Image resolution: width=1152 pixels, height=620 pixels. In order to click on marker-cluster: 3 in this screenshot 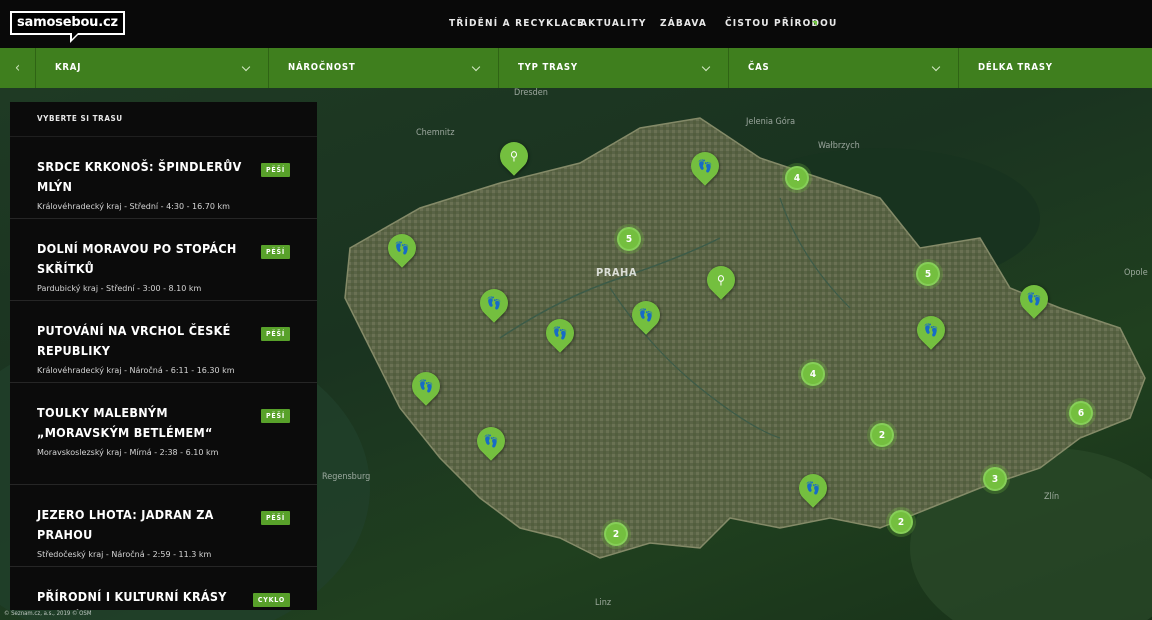, I will do `click(995, 479)`.